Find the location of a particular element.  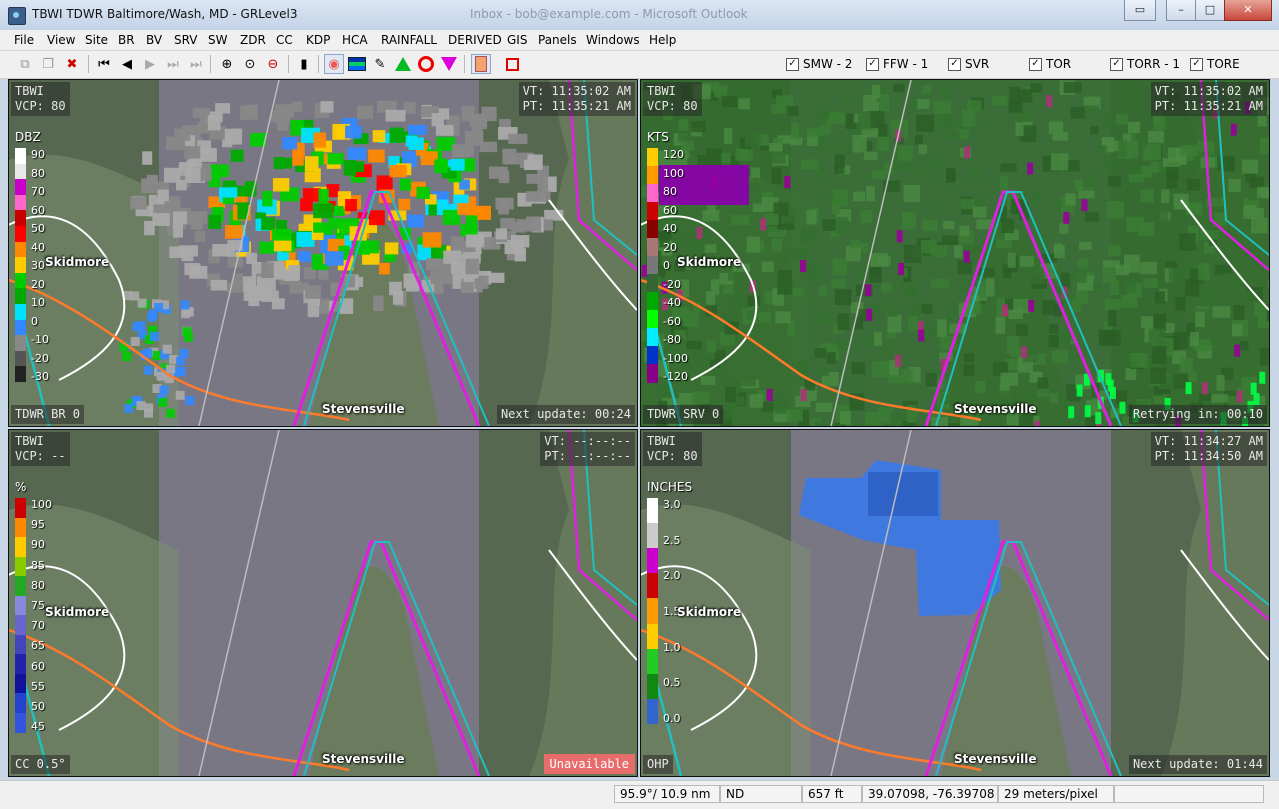

zoom-in-icon: ⊕ is located at coordinates (227, 64).